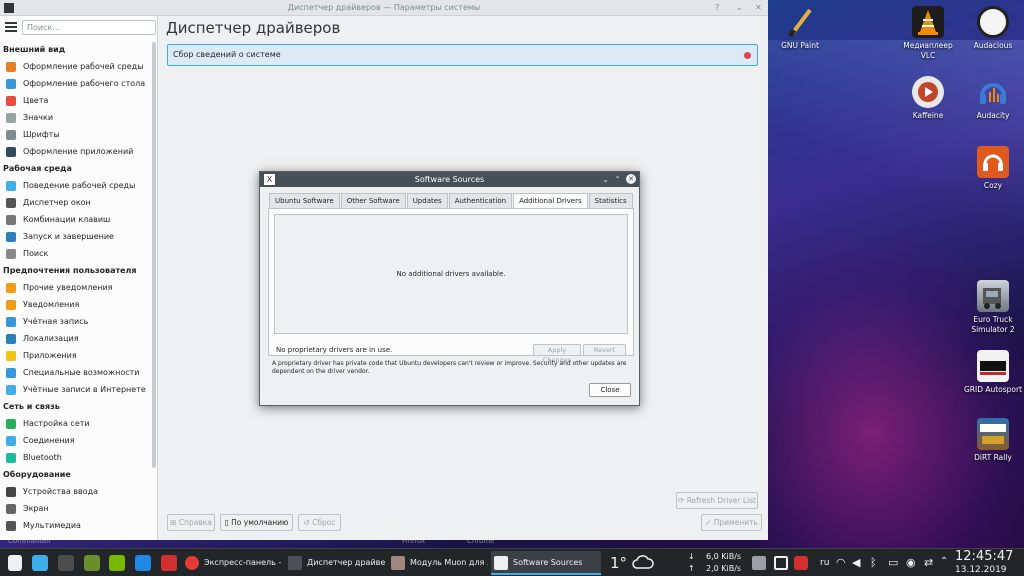 The width and height of the screenshot is (1024, 576). I want to click on sidebar-item: Настройка сети, so click(75, 423).